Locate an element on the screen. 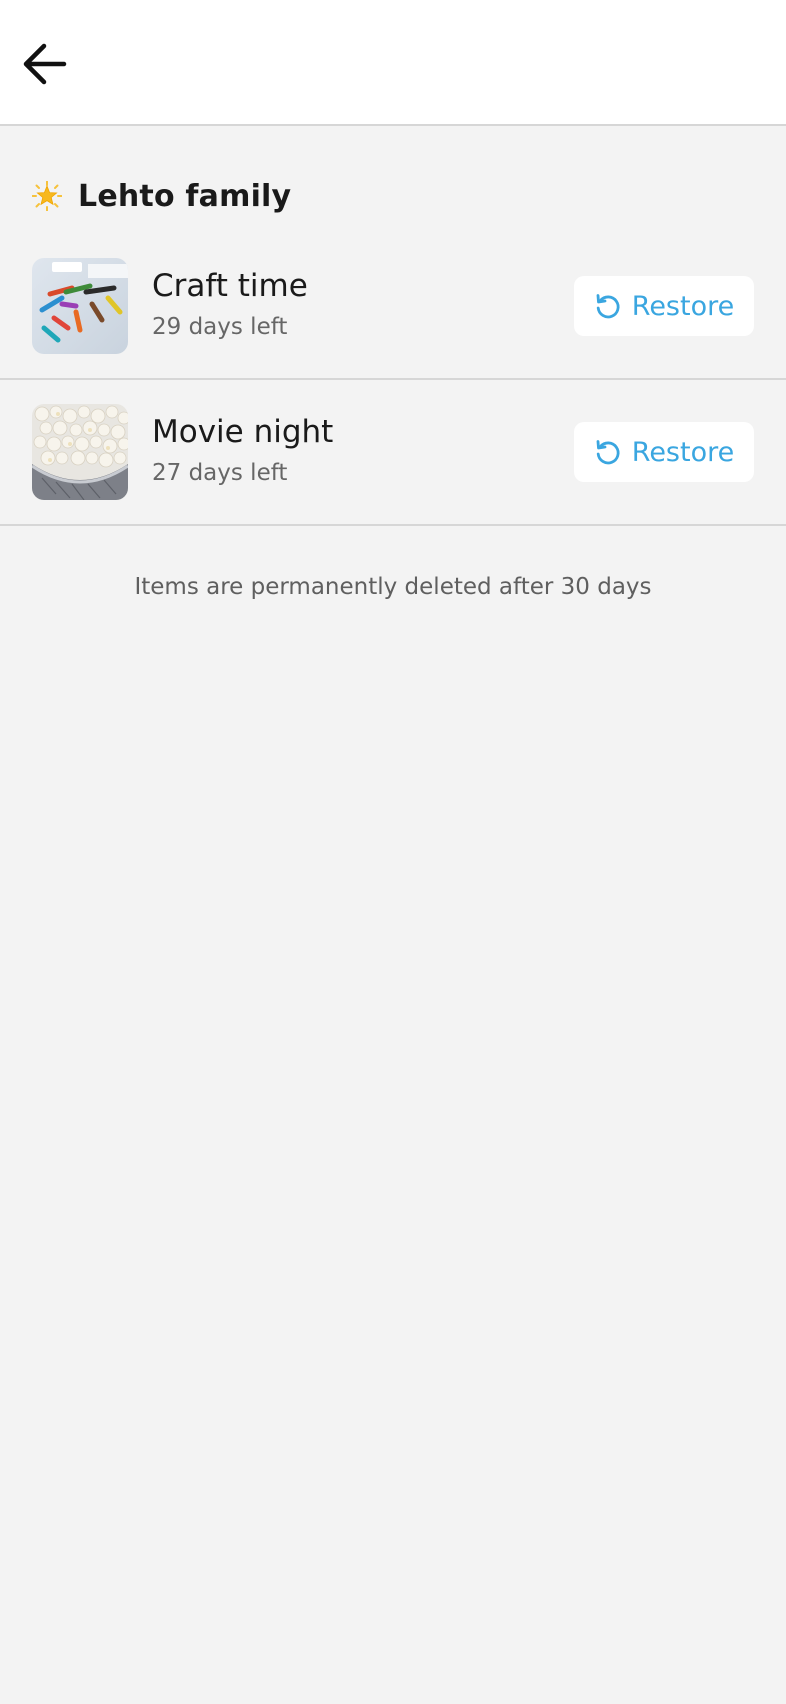  star-icon is located at coordinates (47, 196).